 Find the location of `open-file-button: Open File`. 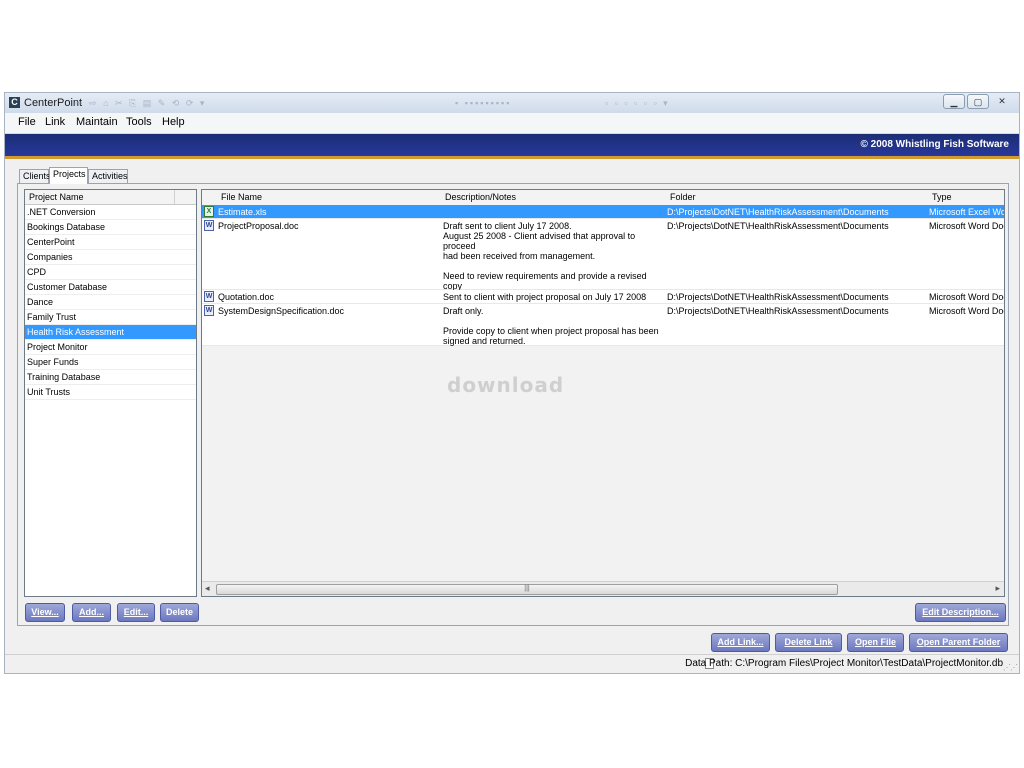

open-file-button: Open File is located at coordinates (875, 642).